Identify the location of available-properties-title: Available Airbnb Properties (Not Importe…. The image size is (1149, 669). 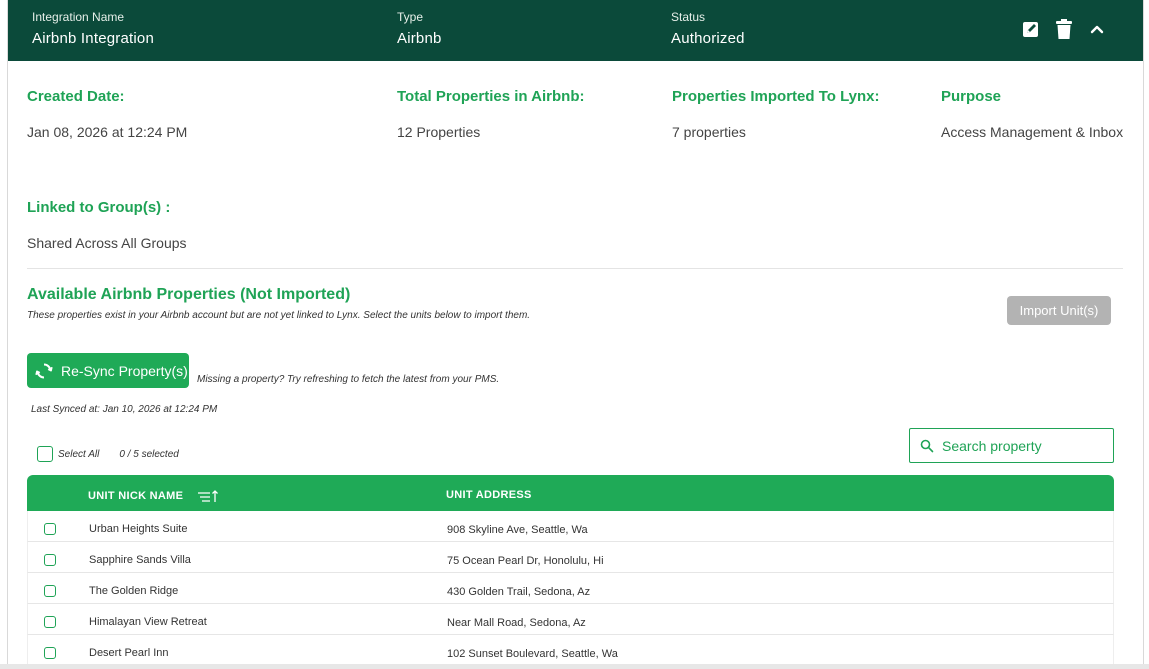
(189, 294).